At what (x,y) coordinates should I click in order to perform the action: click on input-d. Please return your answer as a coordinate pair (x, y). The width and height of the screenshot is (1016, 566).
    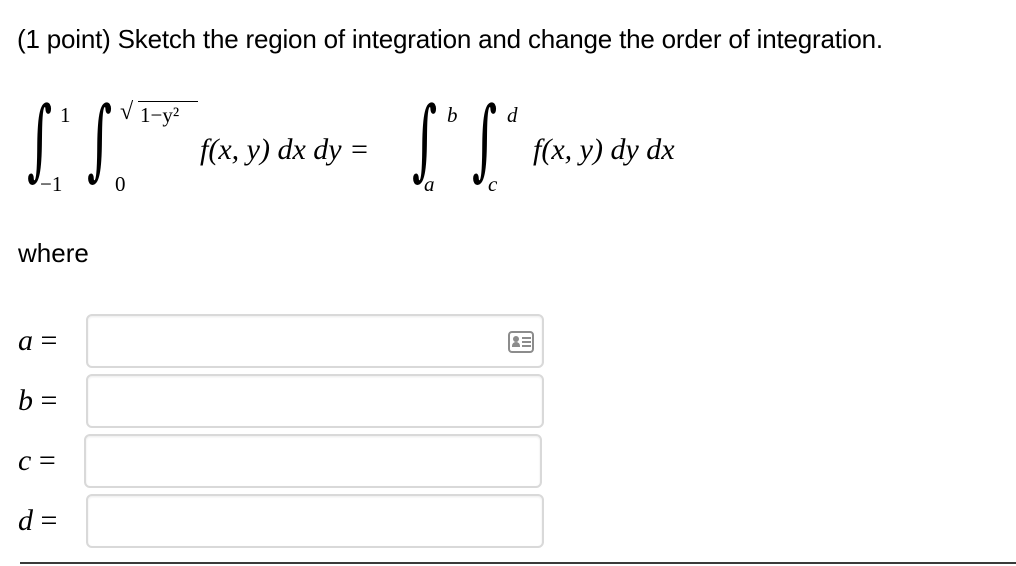
    Looking at the image, I should click on (315, 521).